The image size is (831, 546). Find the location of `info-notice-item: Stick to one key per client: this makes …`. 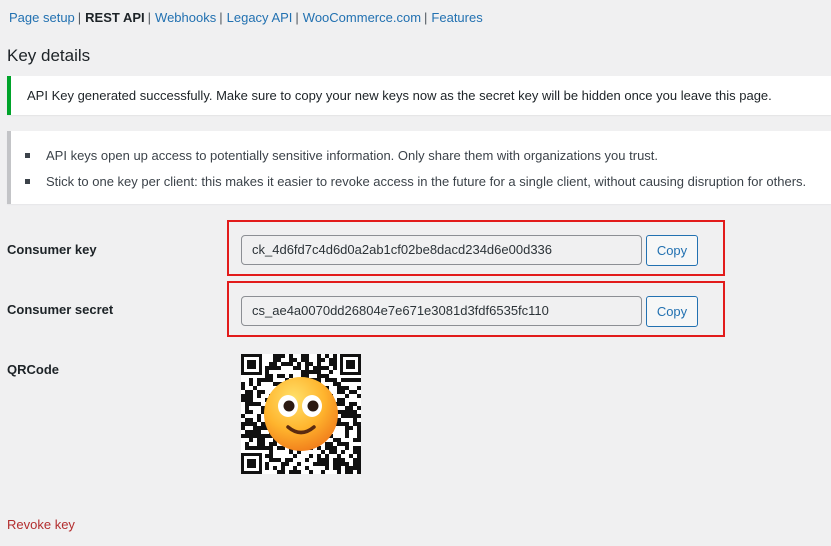

info-notice-item: Stick to one key per client: this makes … is located at coordinates (426, 187).